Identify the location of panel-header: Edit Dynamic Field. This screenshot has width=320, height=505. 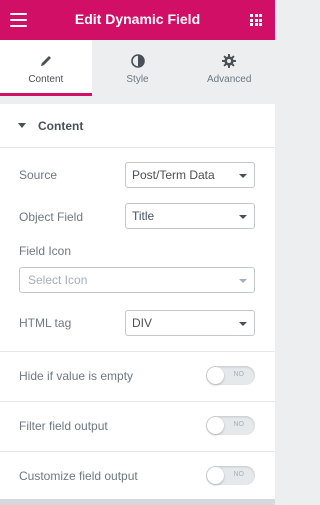
(137, 20).